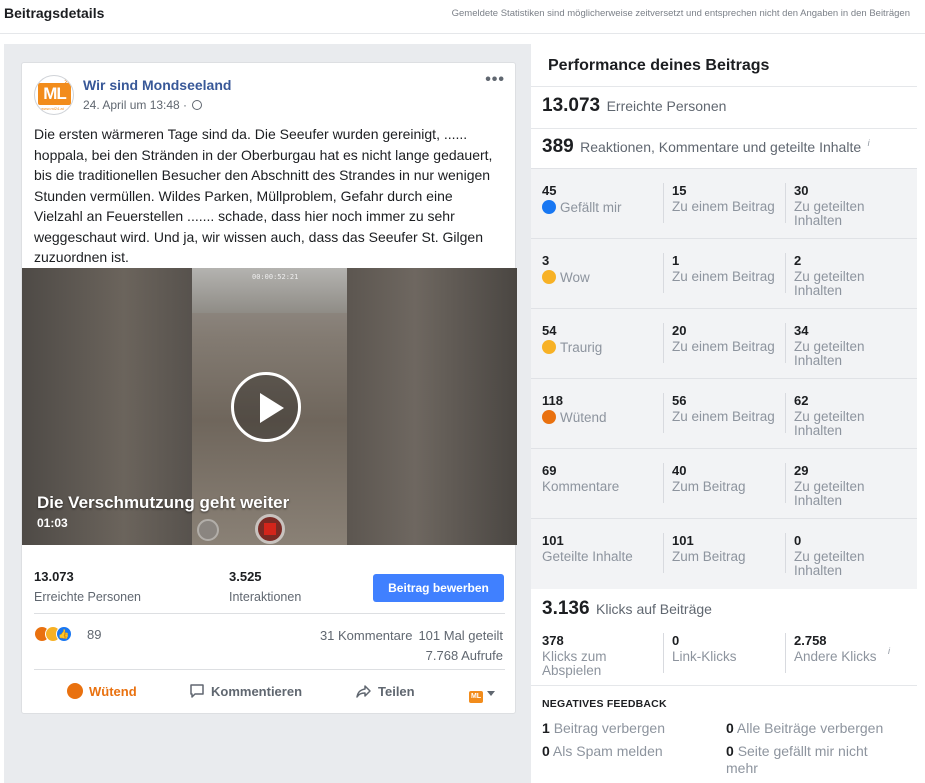 The image size is (925, 783). What do you see at coordinates (723, 276) in the screenshot?
I see `wow-post-label: Zu einem Beitrag` at bounding box center [723, 276].